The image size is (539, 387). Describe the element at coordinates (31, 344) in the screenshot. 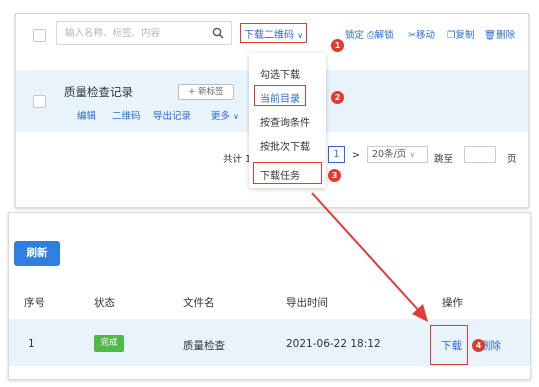

I see `row-index: 1` at that location.